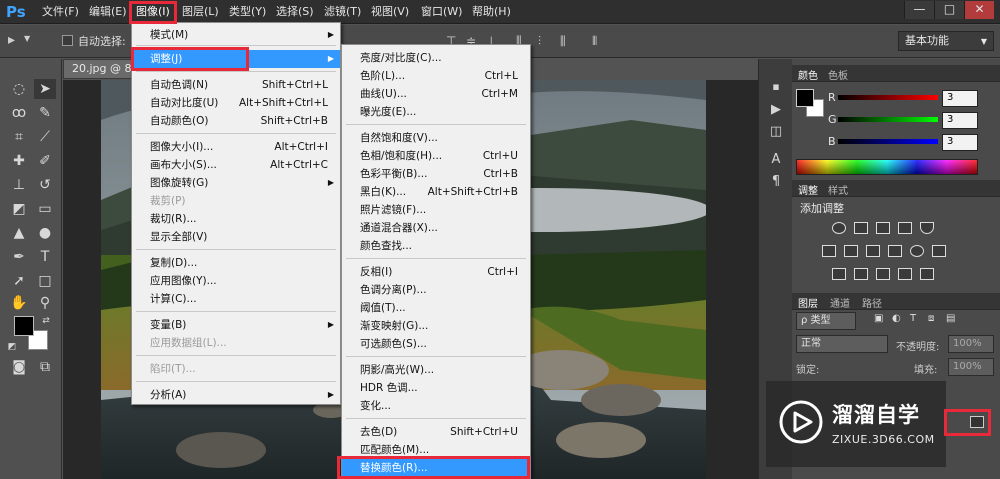  Describe the element at coordinates (946, 41) in the screenshot. I see `workspace-select: 基本功能 ▼` at that location.